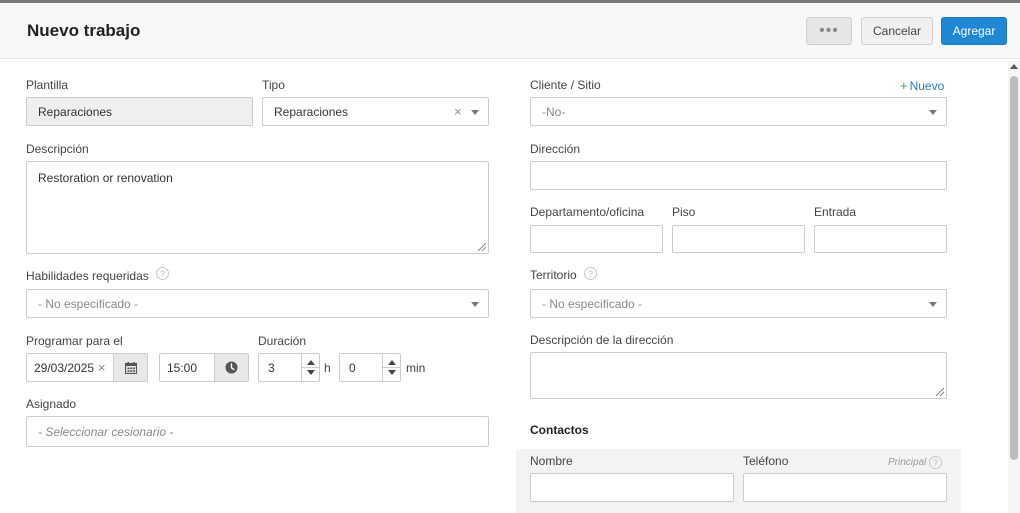 This screenshot has height=513, width=1020. What do you see at coordinates (1014, 268) in the screenshot?
I see `scrollbar-thumb` at bounding box center [1014, 268].